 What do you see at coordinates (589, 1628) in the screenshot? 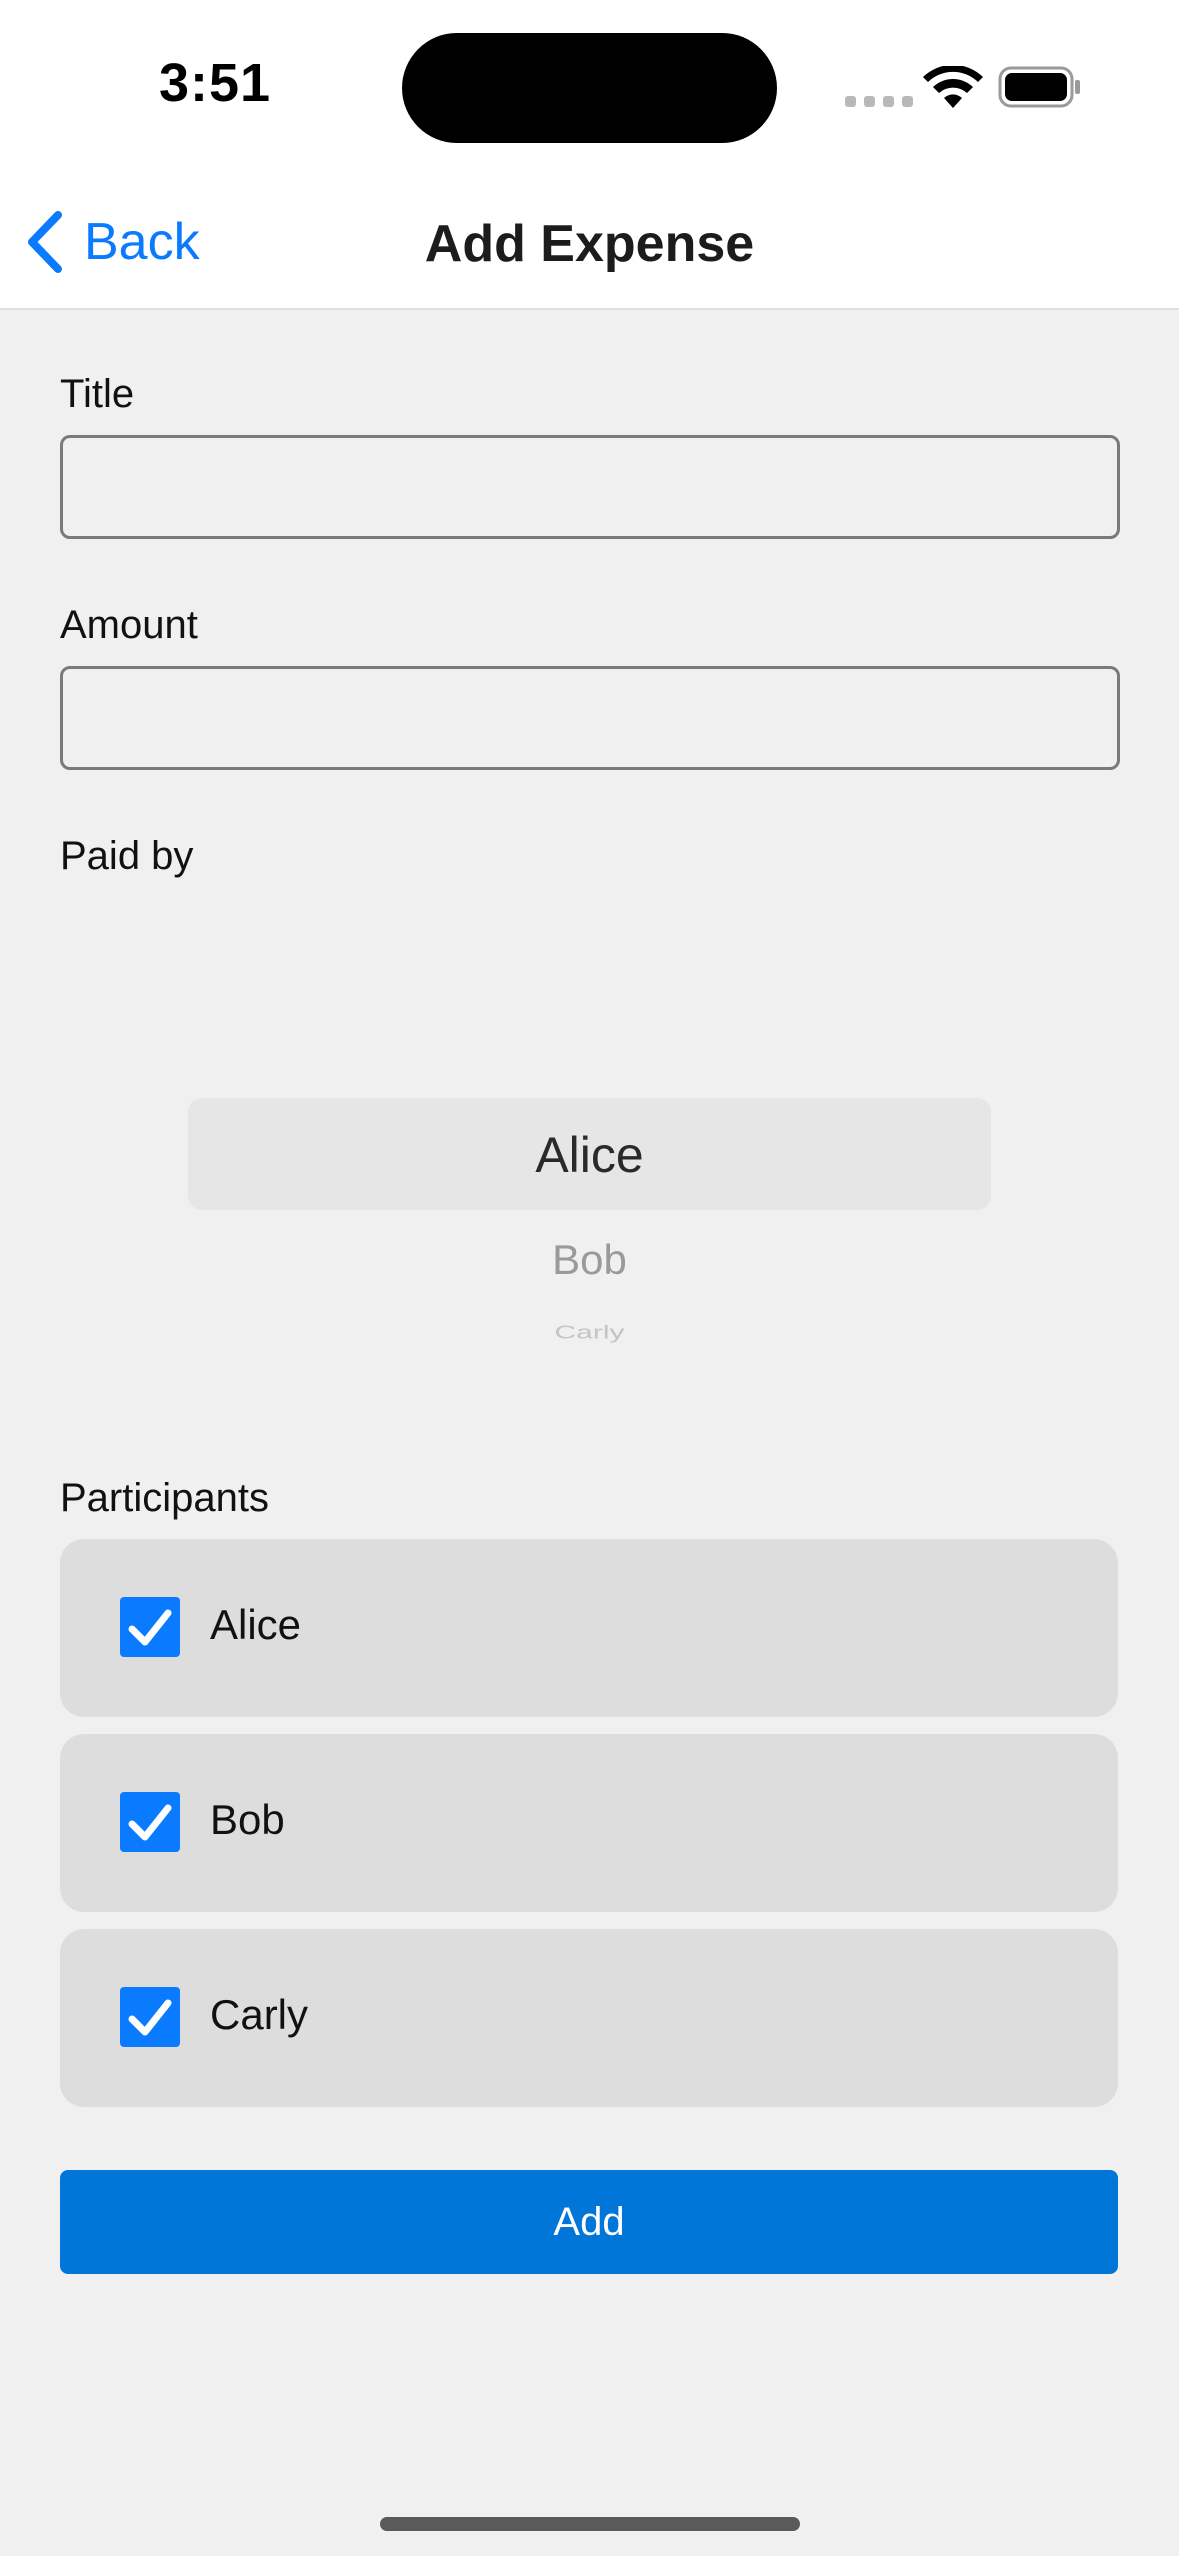
I see `participant-row: Alice` at bounding box center [589, 1628].